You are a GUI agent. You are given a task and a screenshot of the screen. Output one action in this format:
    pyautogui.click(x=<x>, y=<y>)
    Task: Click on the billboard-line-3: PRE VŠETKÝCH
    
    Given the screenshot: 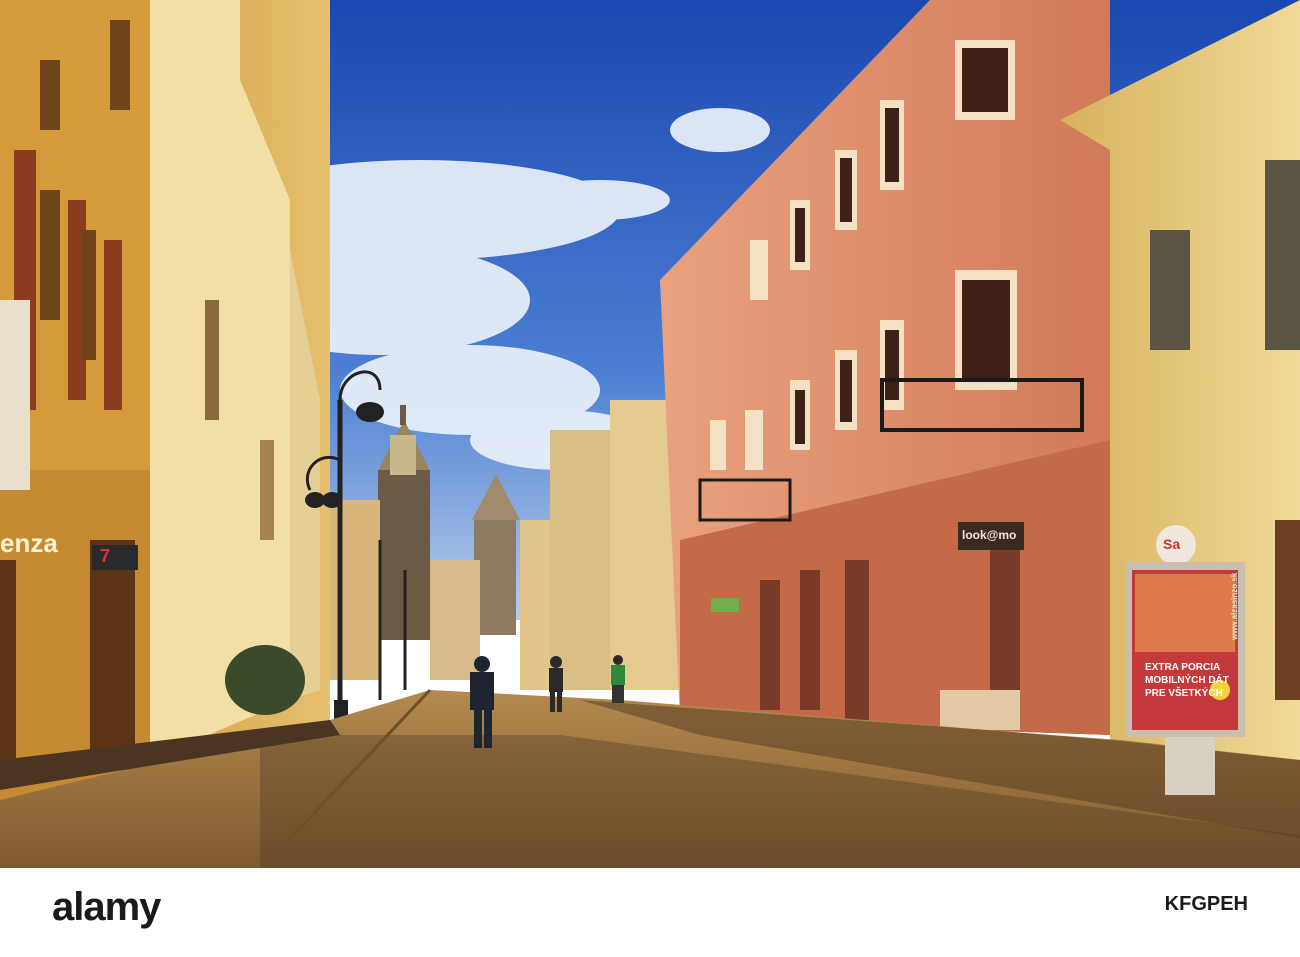 What is the action you would take?
    pyautogui.click(x=1184, y=693)
    